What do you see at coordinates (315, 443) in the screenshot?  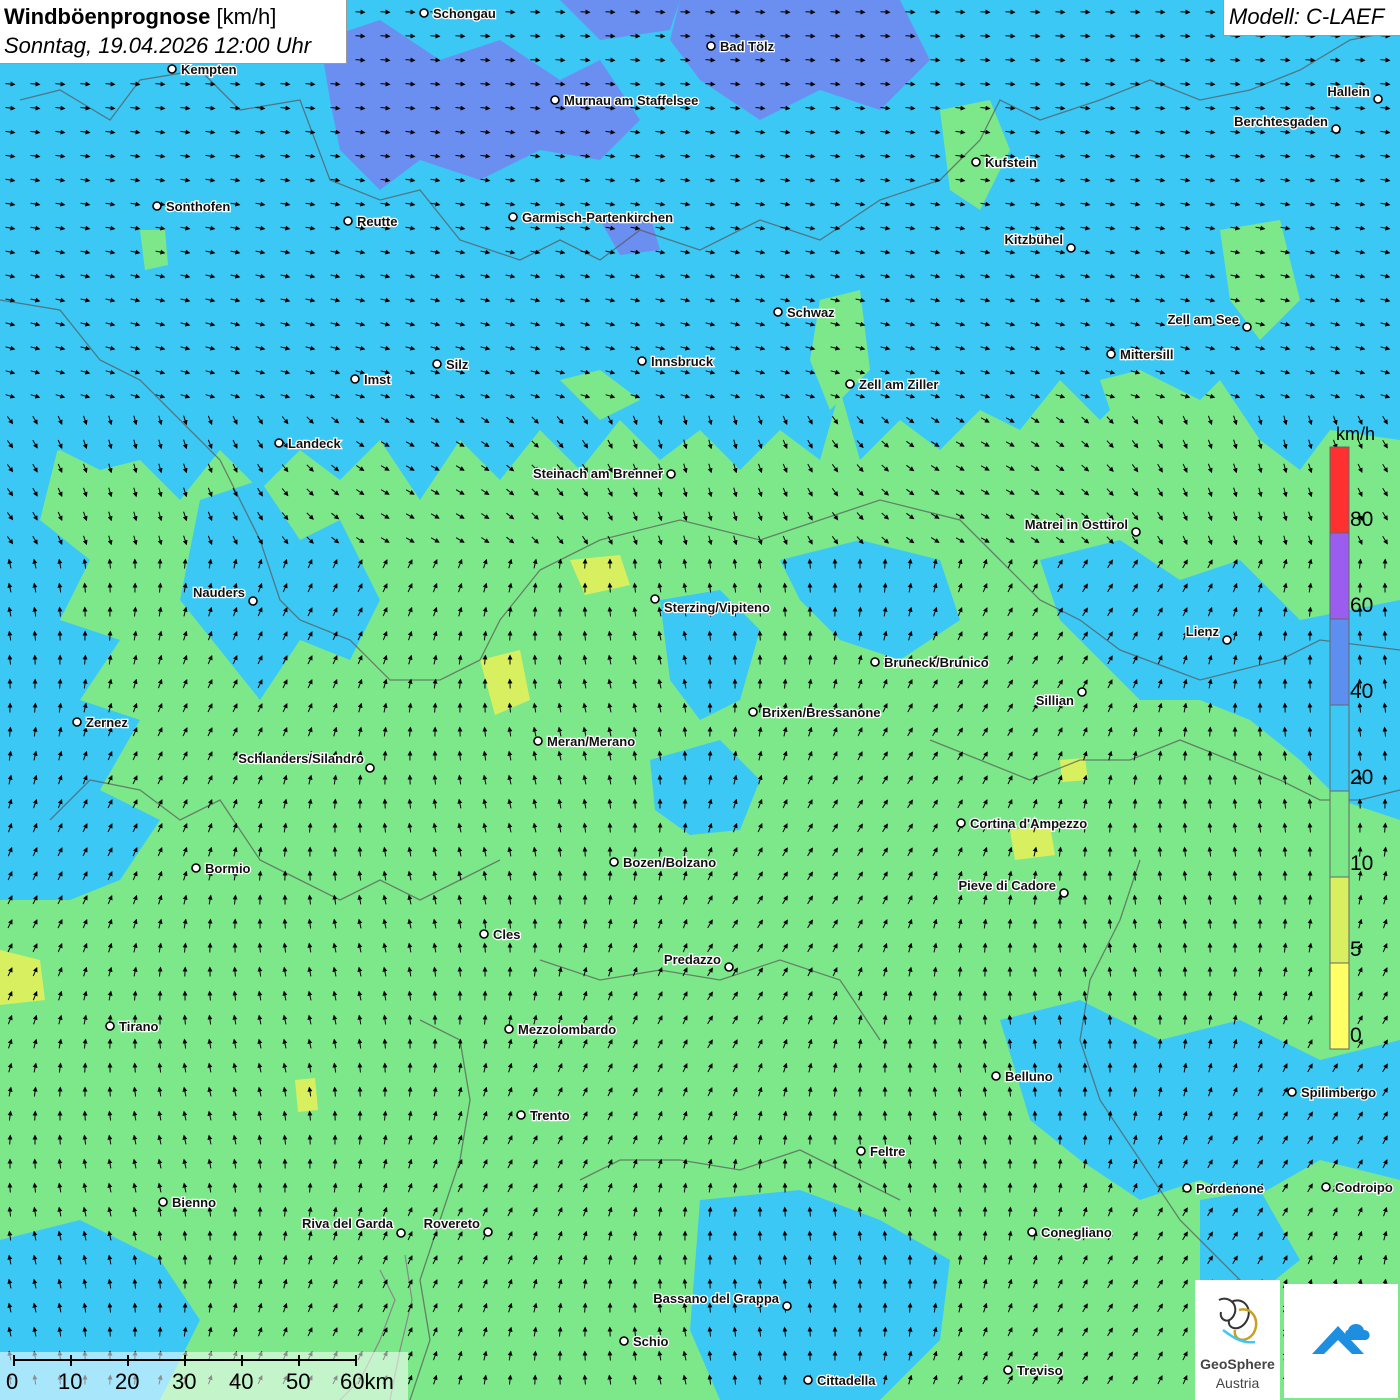 I see `city-label: Landeck` at bounding box center [315, 443].